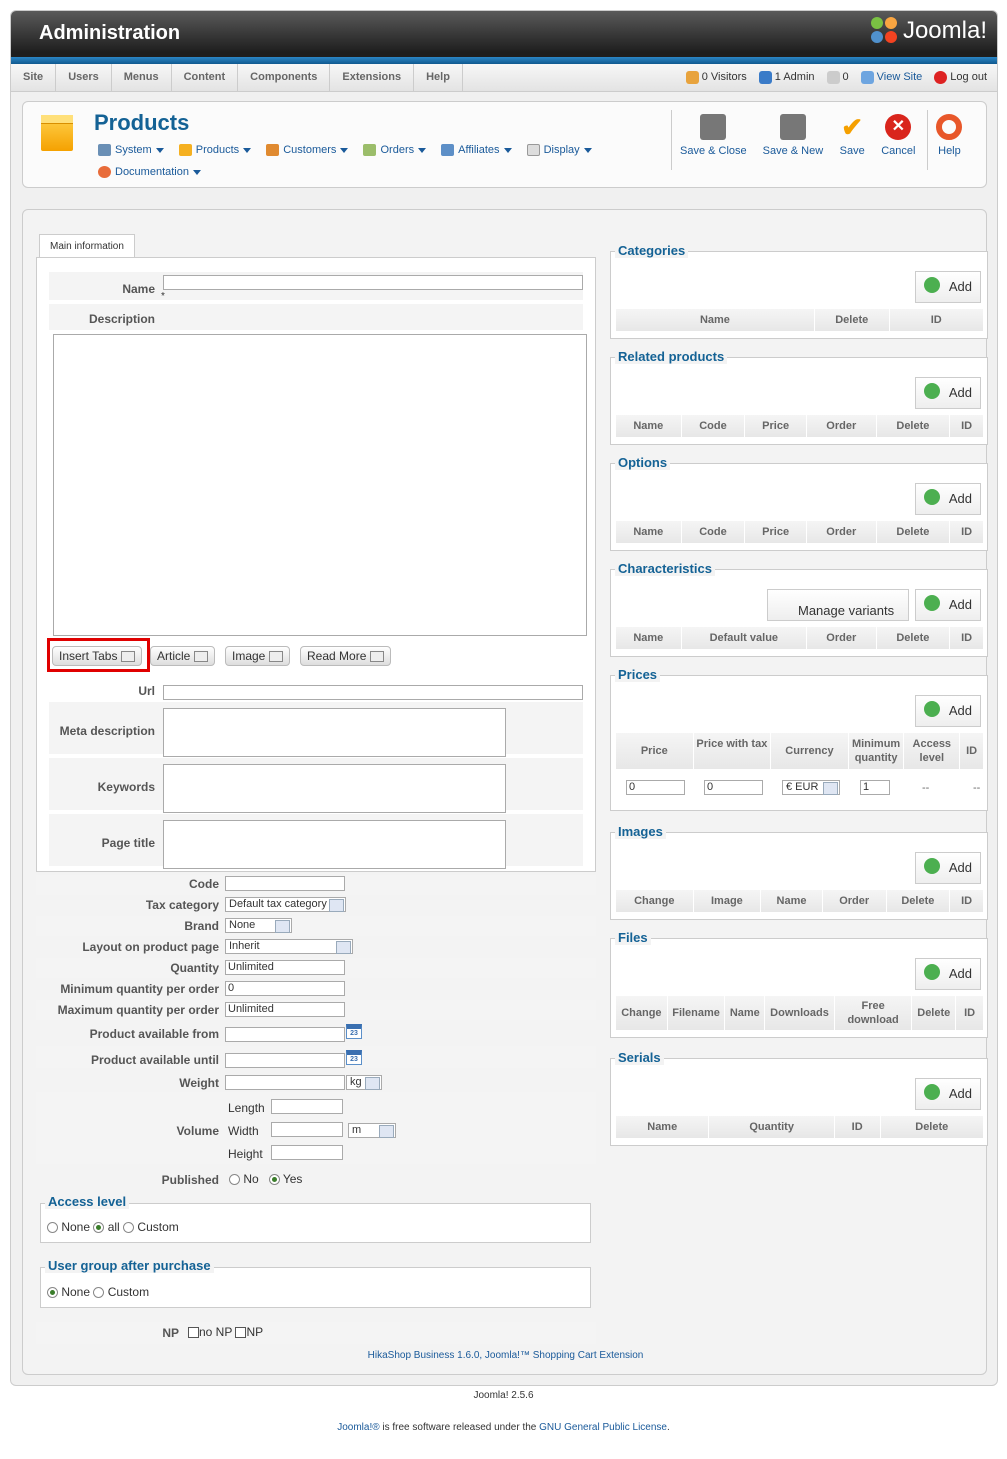  Describe the element at coordinates (948, 1094) in the screenshot. I see `add-serial-button: Add` at that location.